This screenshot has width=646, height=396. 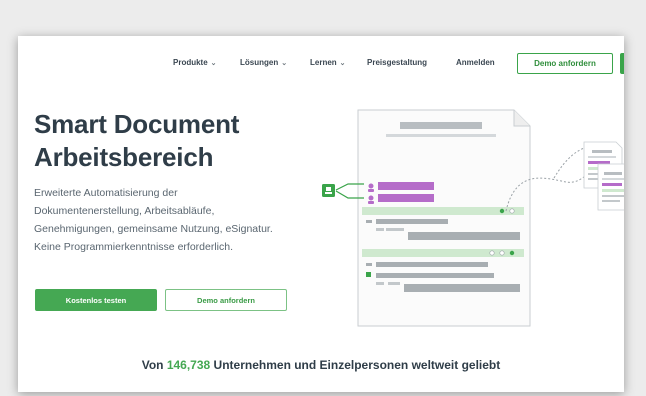 What do you see at coordinates (136, 141) in the screenshot?
I see `hero-title: Smart Document Arbeitsbereich` at bounding box center [136, 141].